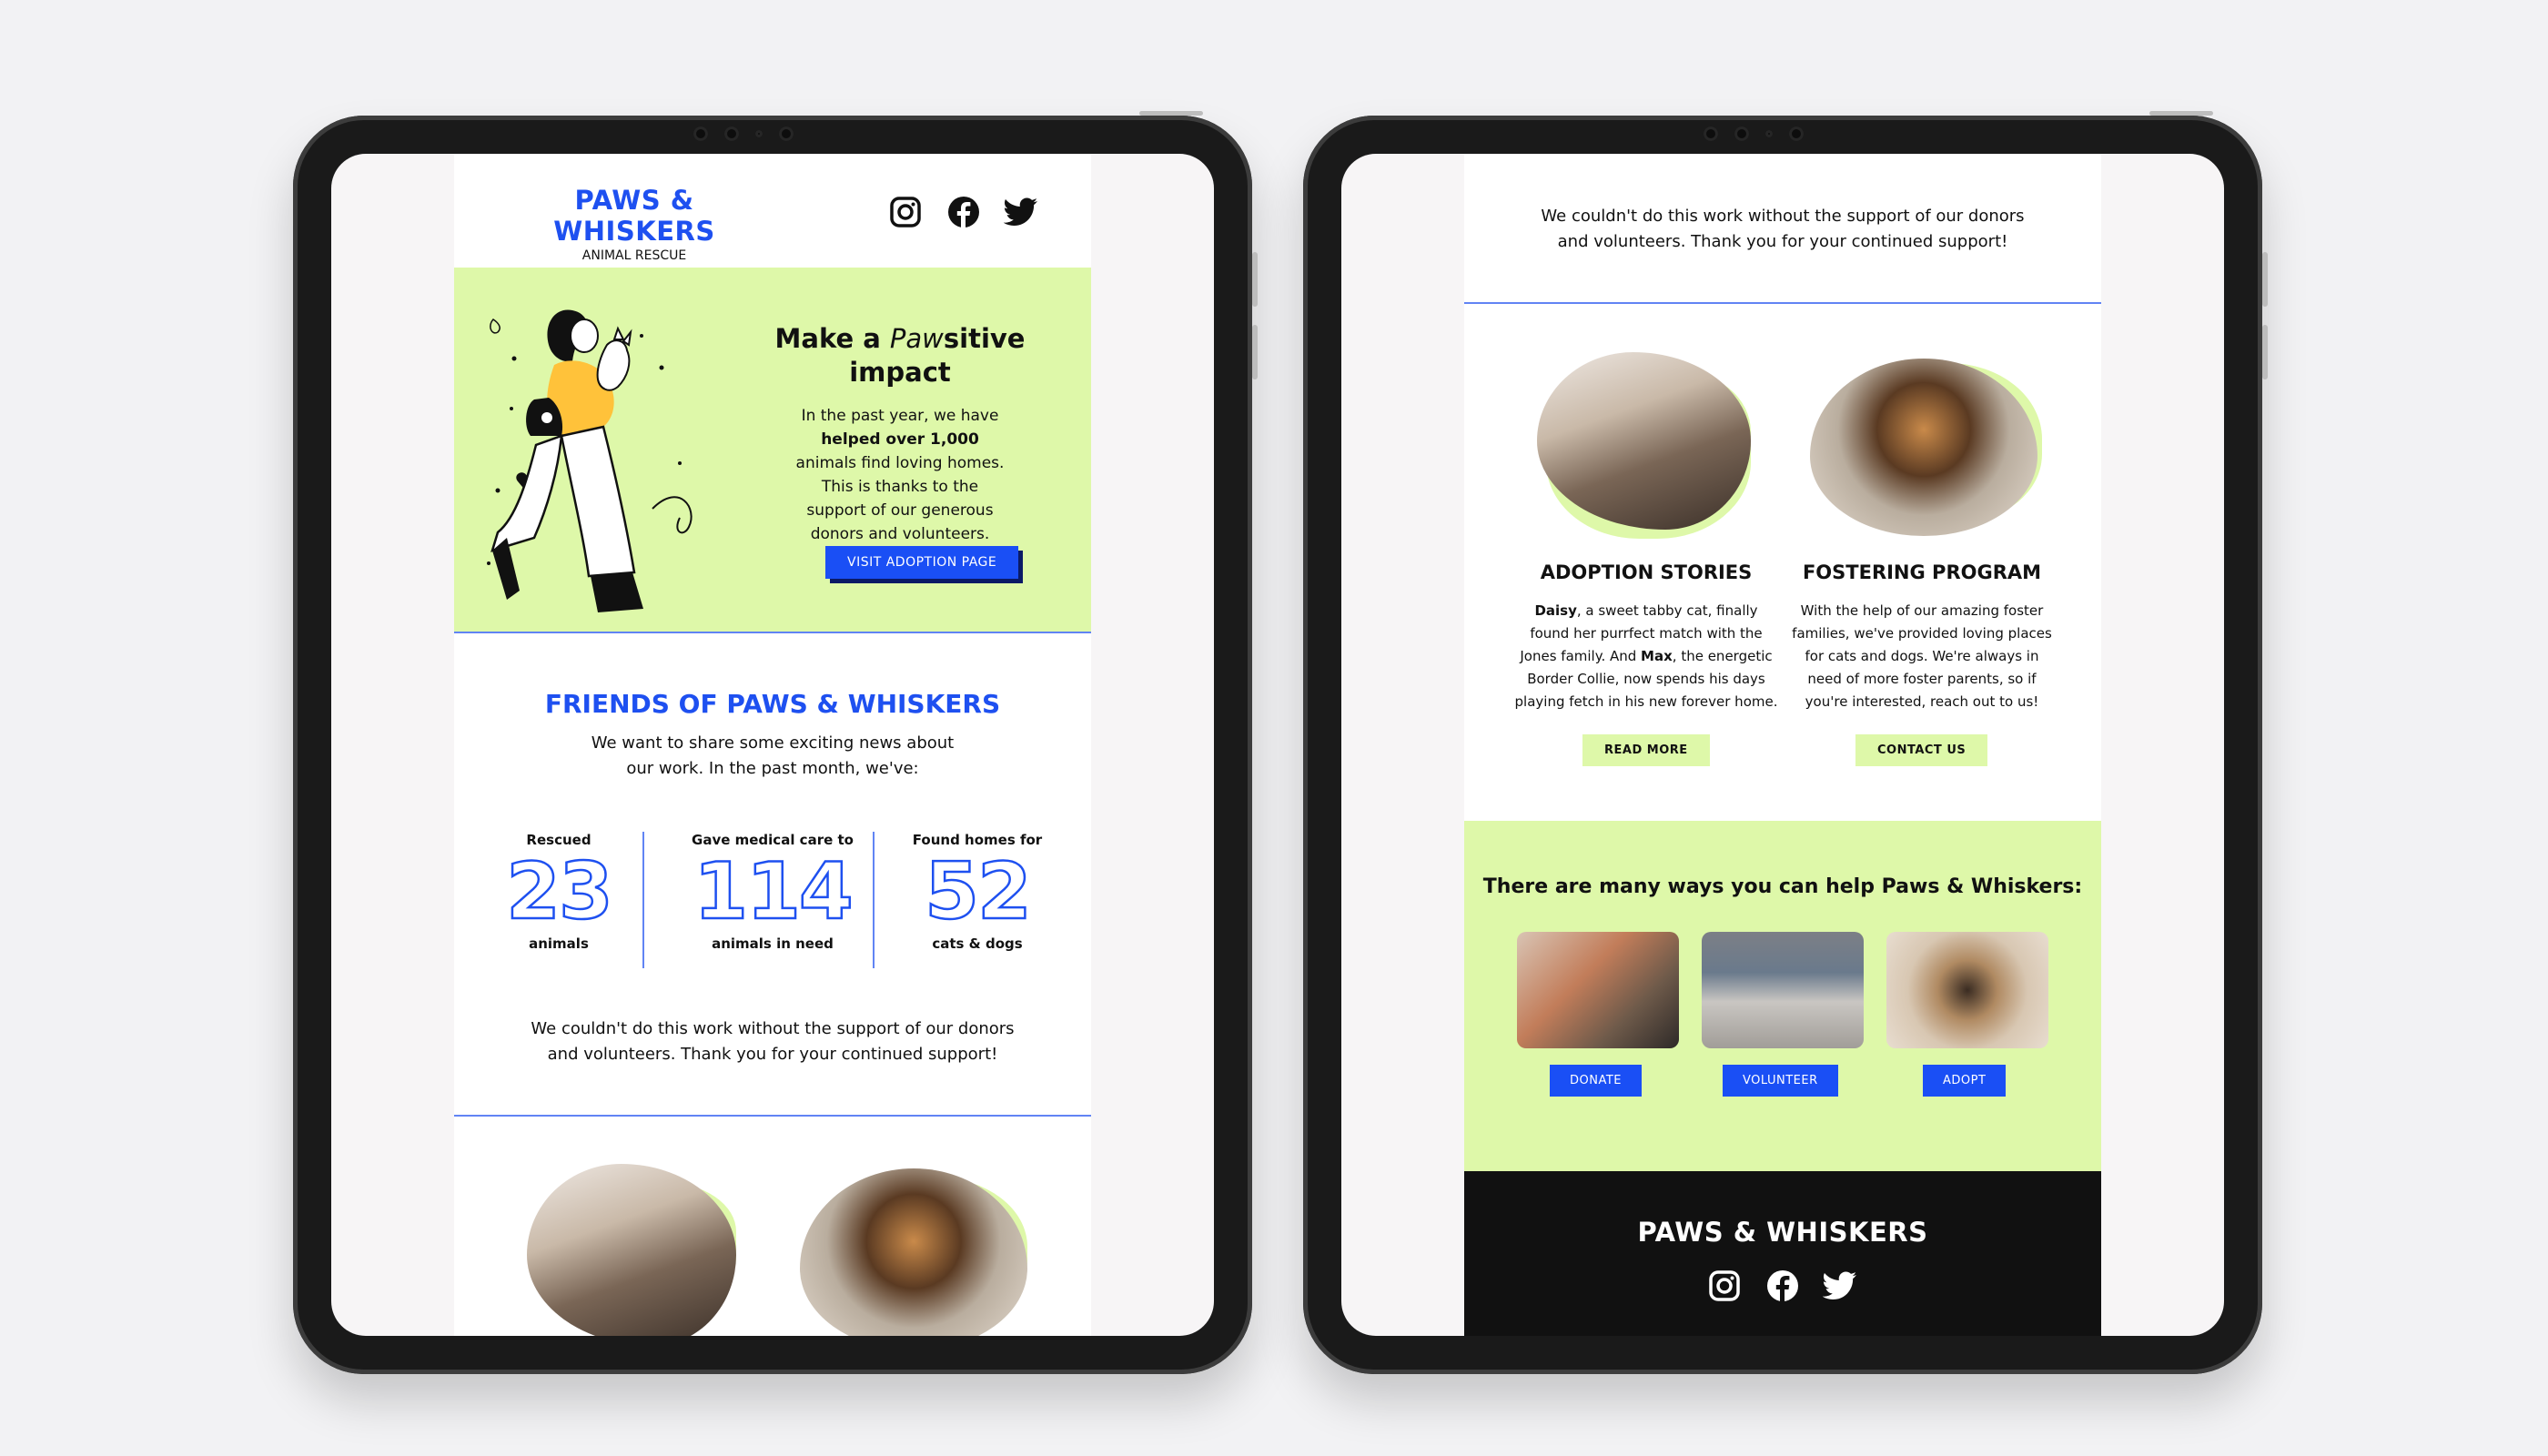 Image resolution: width=2548 pixels, height=1456 pixels. Describe the element at coordinates (632, 1250) in the screenshot. I see `cat-photo` at that location.